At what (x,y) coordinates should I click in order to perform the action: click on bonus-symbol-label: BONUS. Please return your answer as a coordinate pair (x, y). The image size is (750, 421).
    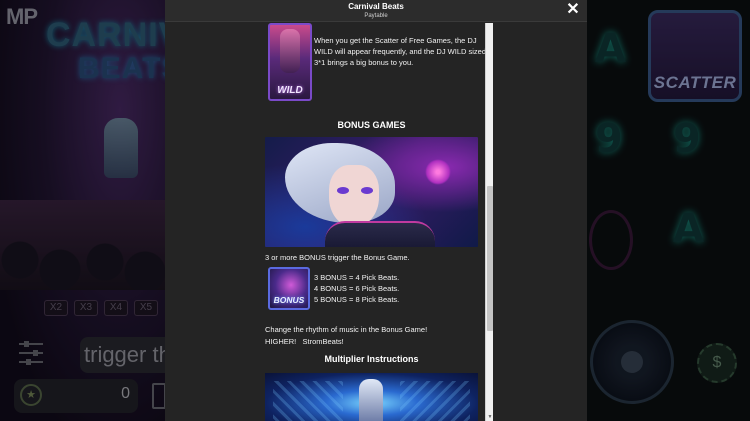
    Looking at the image, I should click on (289, 300).